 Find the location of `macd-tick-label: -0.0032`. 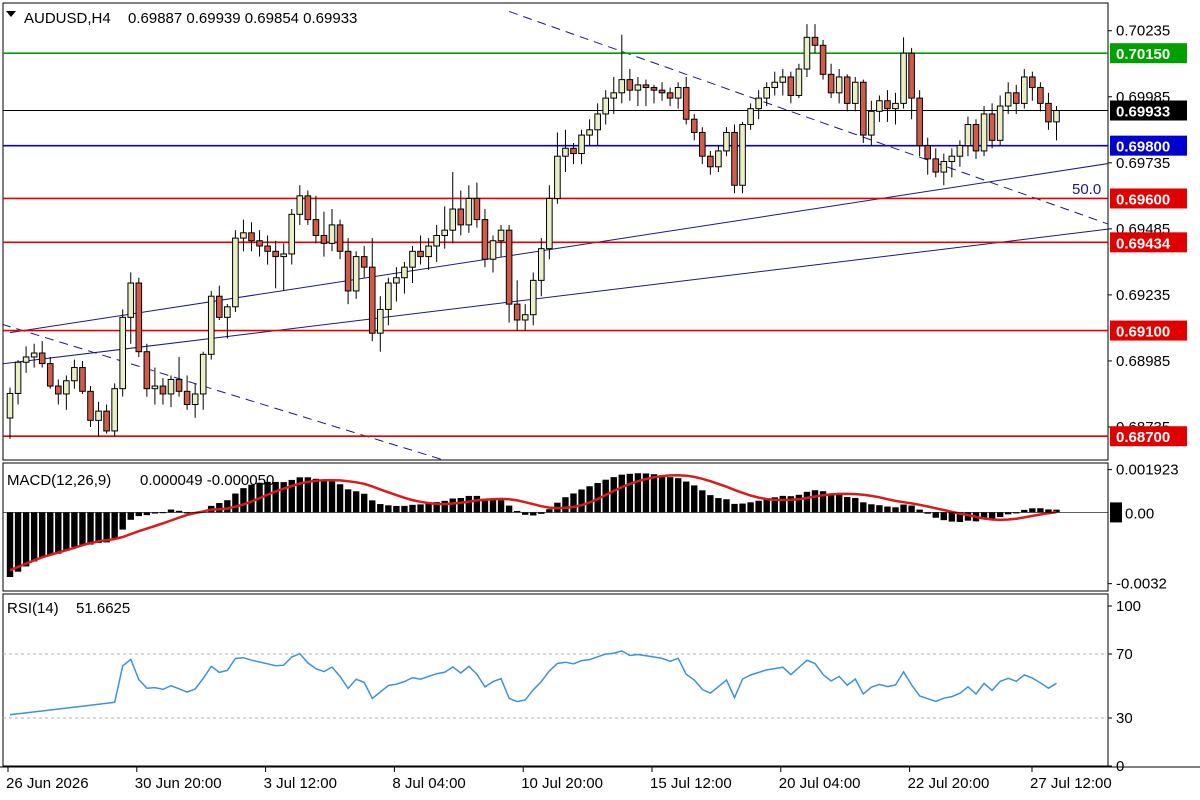

macd-tick-label: -0.0032 is located at coordinates (1141, 584).